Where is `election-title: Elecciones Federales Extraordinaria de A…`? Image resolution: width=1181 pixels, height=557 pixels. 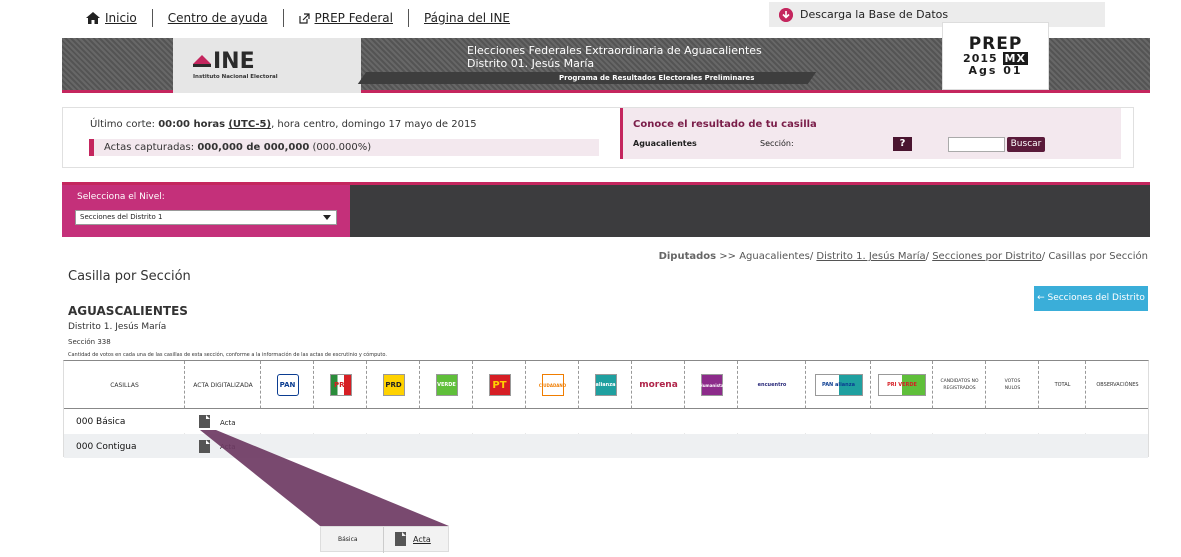 election-title: Elecciones Federales Extraordinaria de A… is located at coordinates (614, 57).